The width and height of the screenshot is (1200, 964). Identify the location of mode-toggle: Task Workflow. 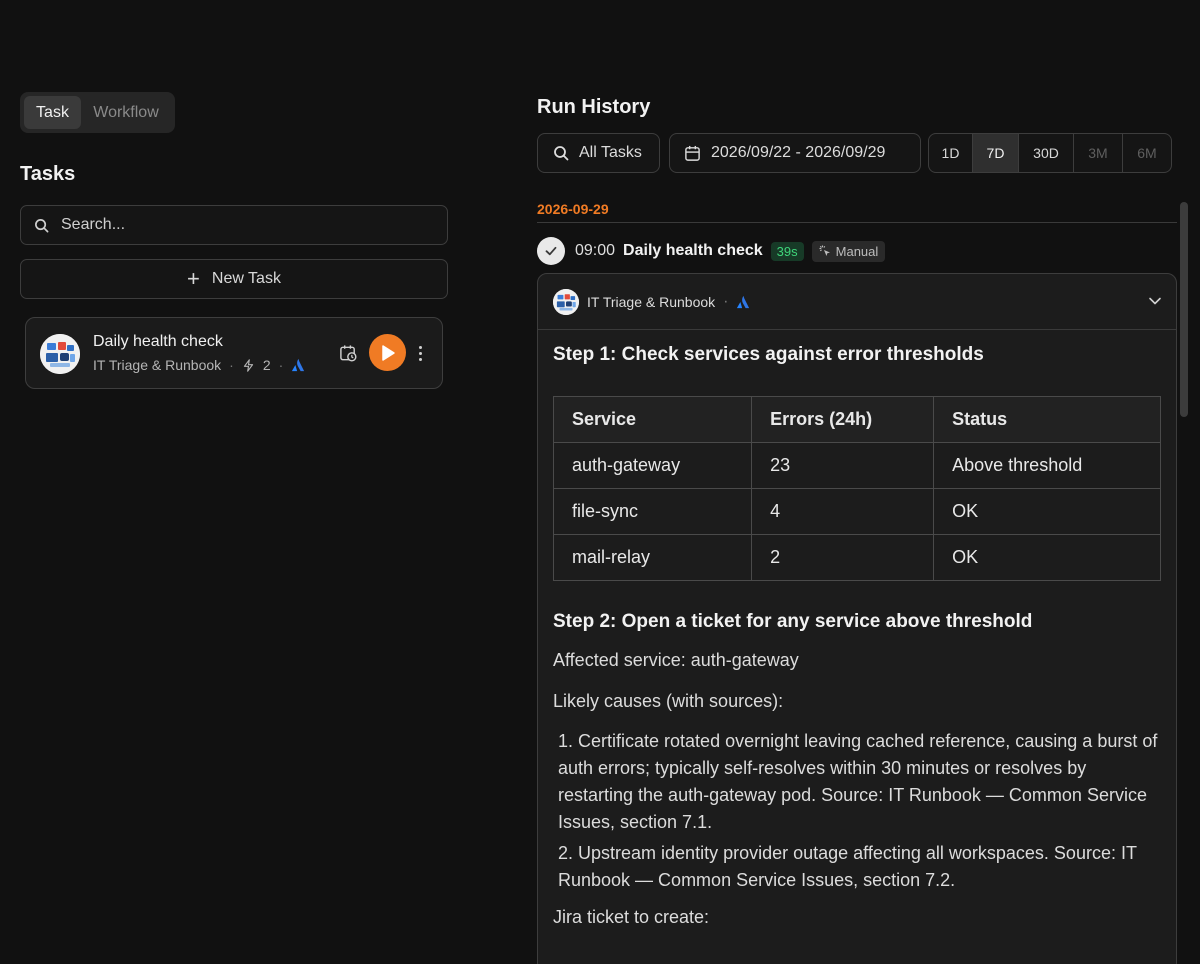
(97, 112).